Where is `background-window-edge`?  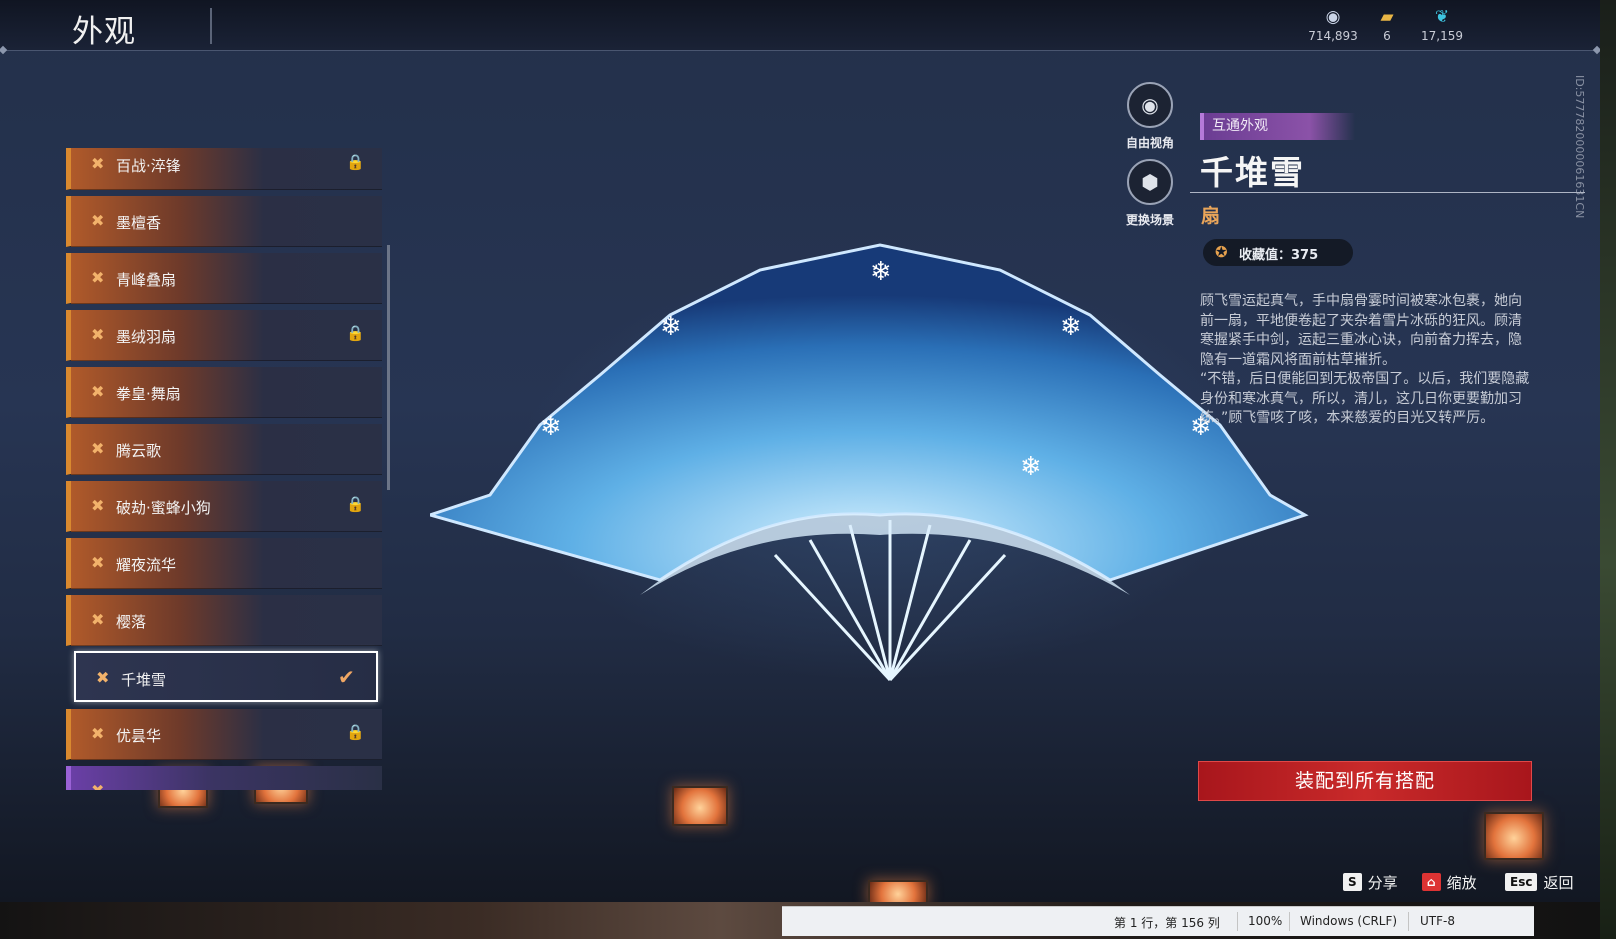 background-window-edge is located at coordinates (1608, 469).